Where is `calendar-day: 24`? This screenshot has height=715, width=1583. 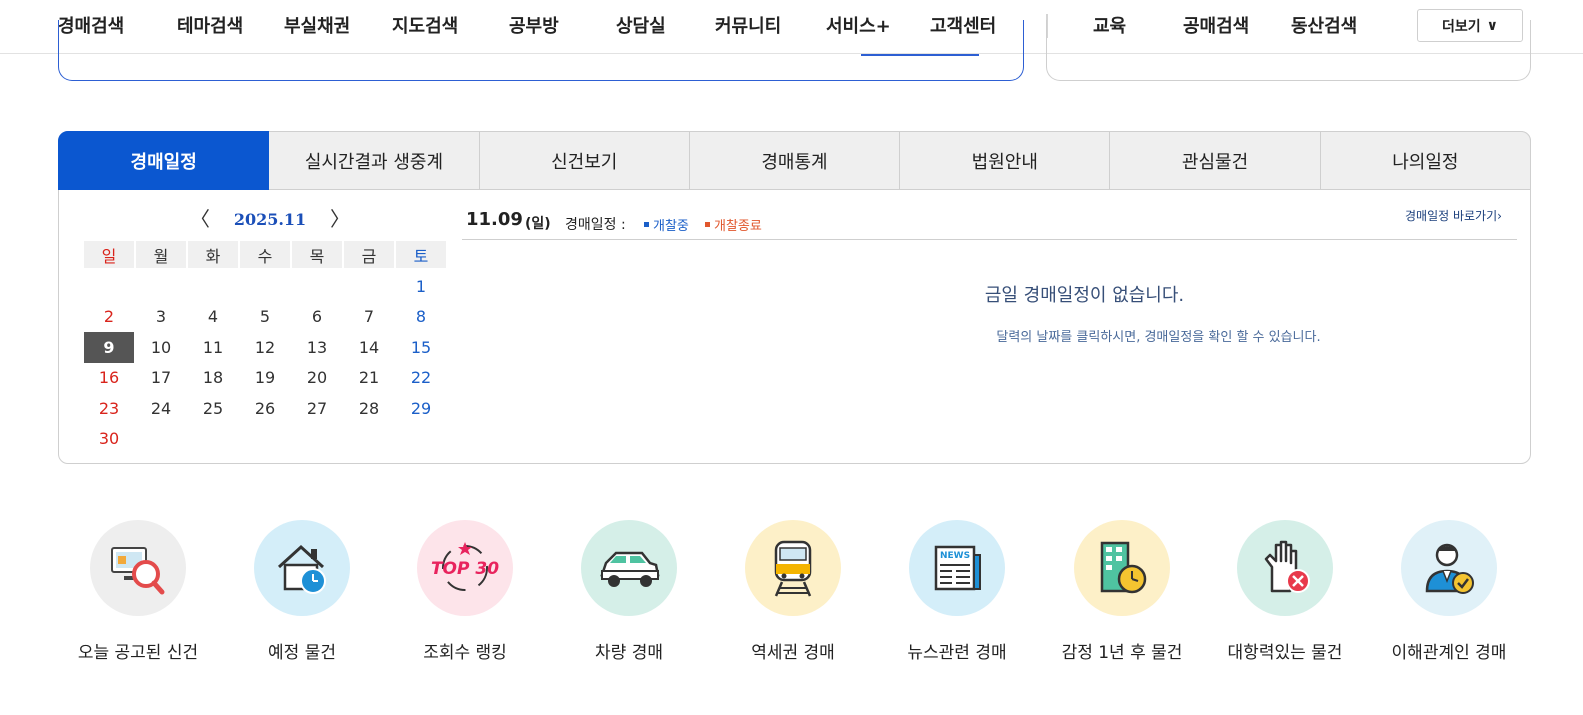 calendar-day: 24 is located at coordinates (161, 408).